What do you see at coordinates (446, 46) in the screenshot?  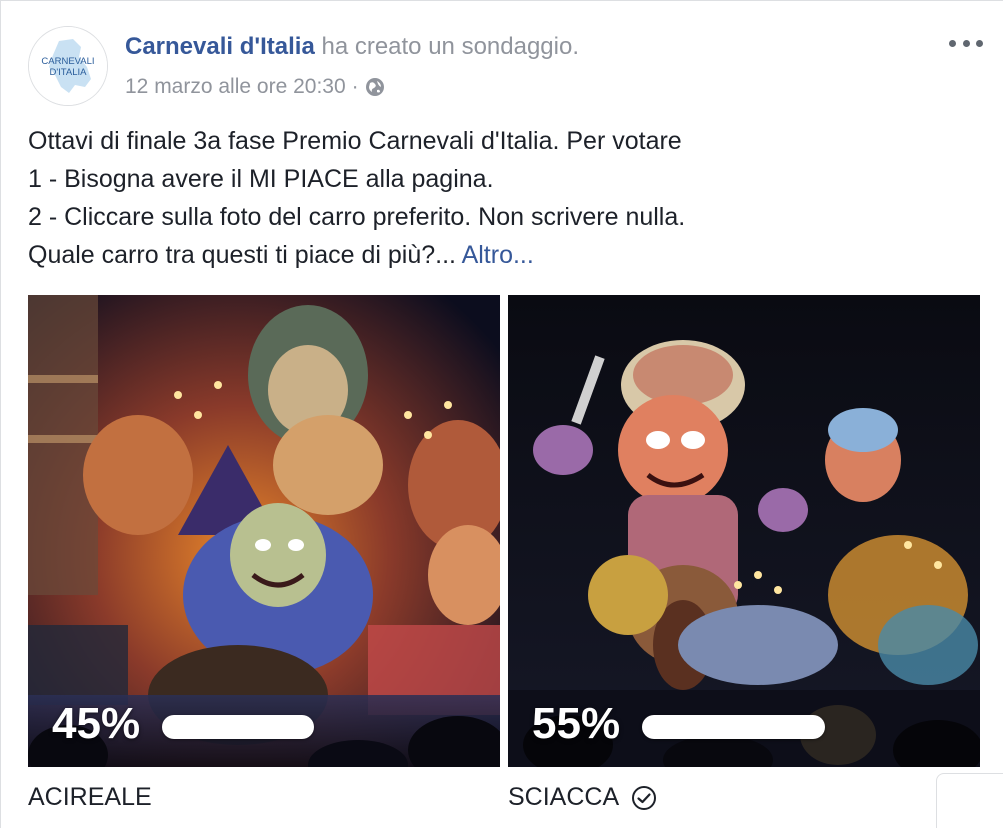 I see `post-action-text: ha creato un sondaggio.` at bounding box center [446, 46].